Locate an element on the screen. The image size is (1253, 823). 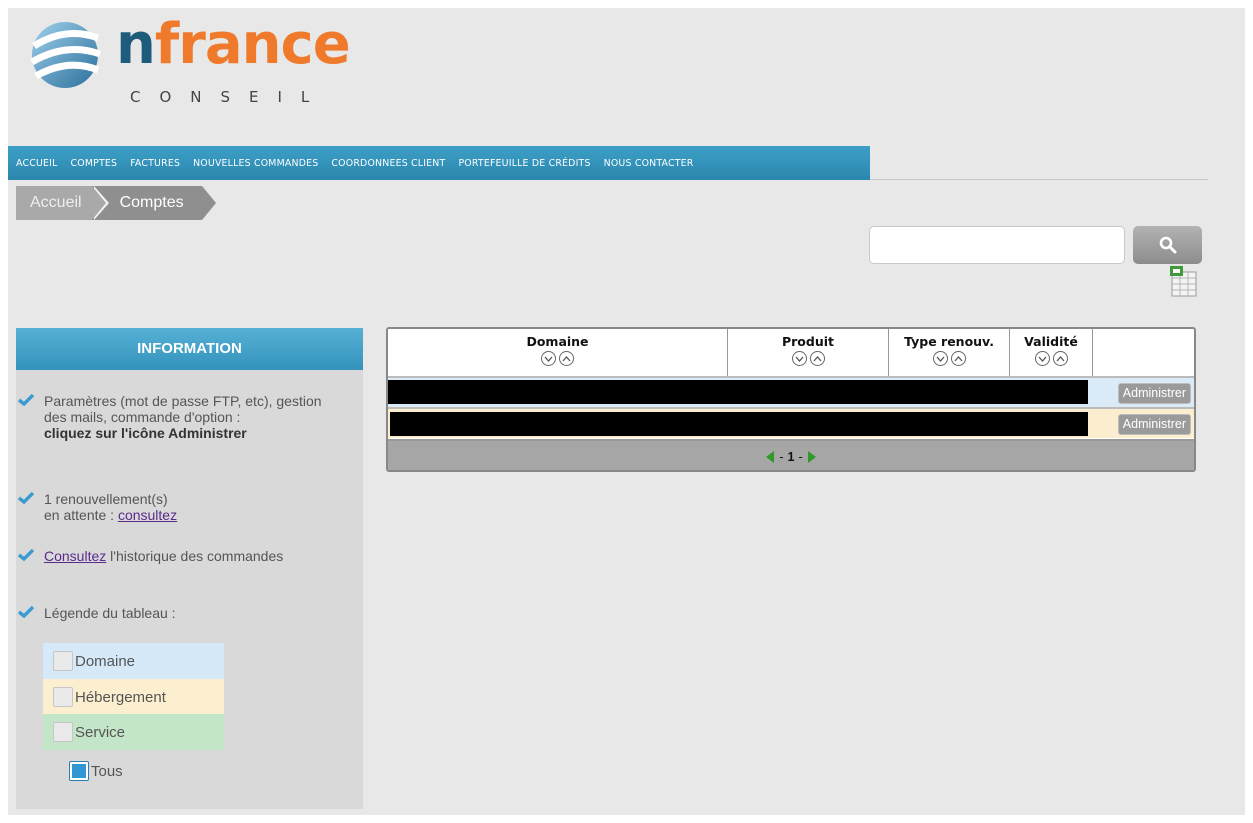
legend-hebergement-label: Hébergement is located at coordinates (120, 697).